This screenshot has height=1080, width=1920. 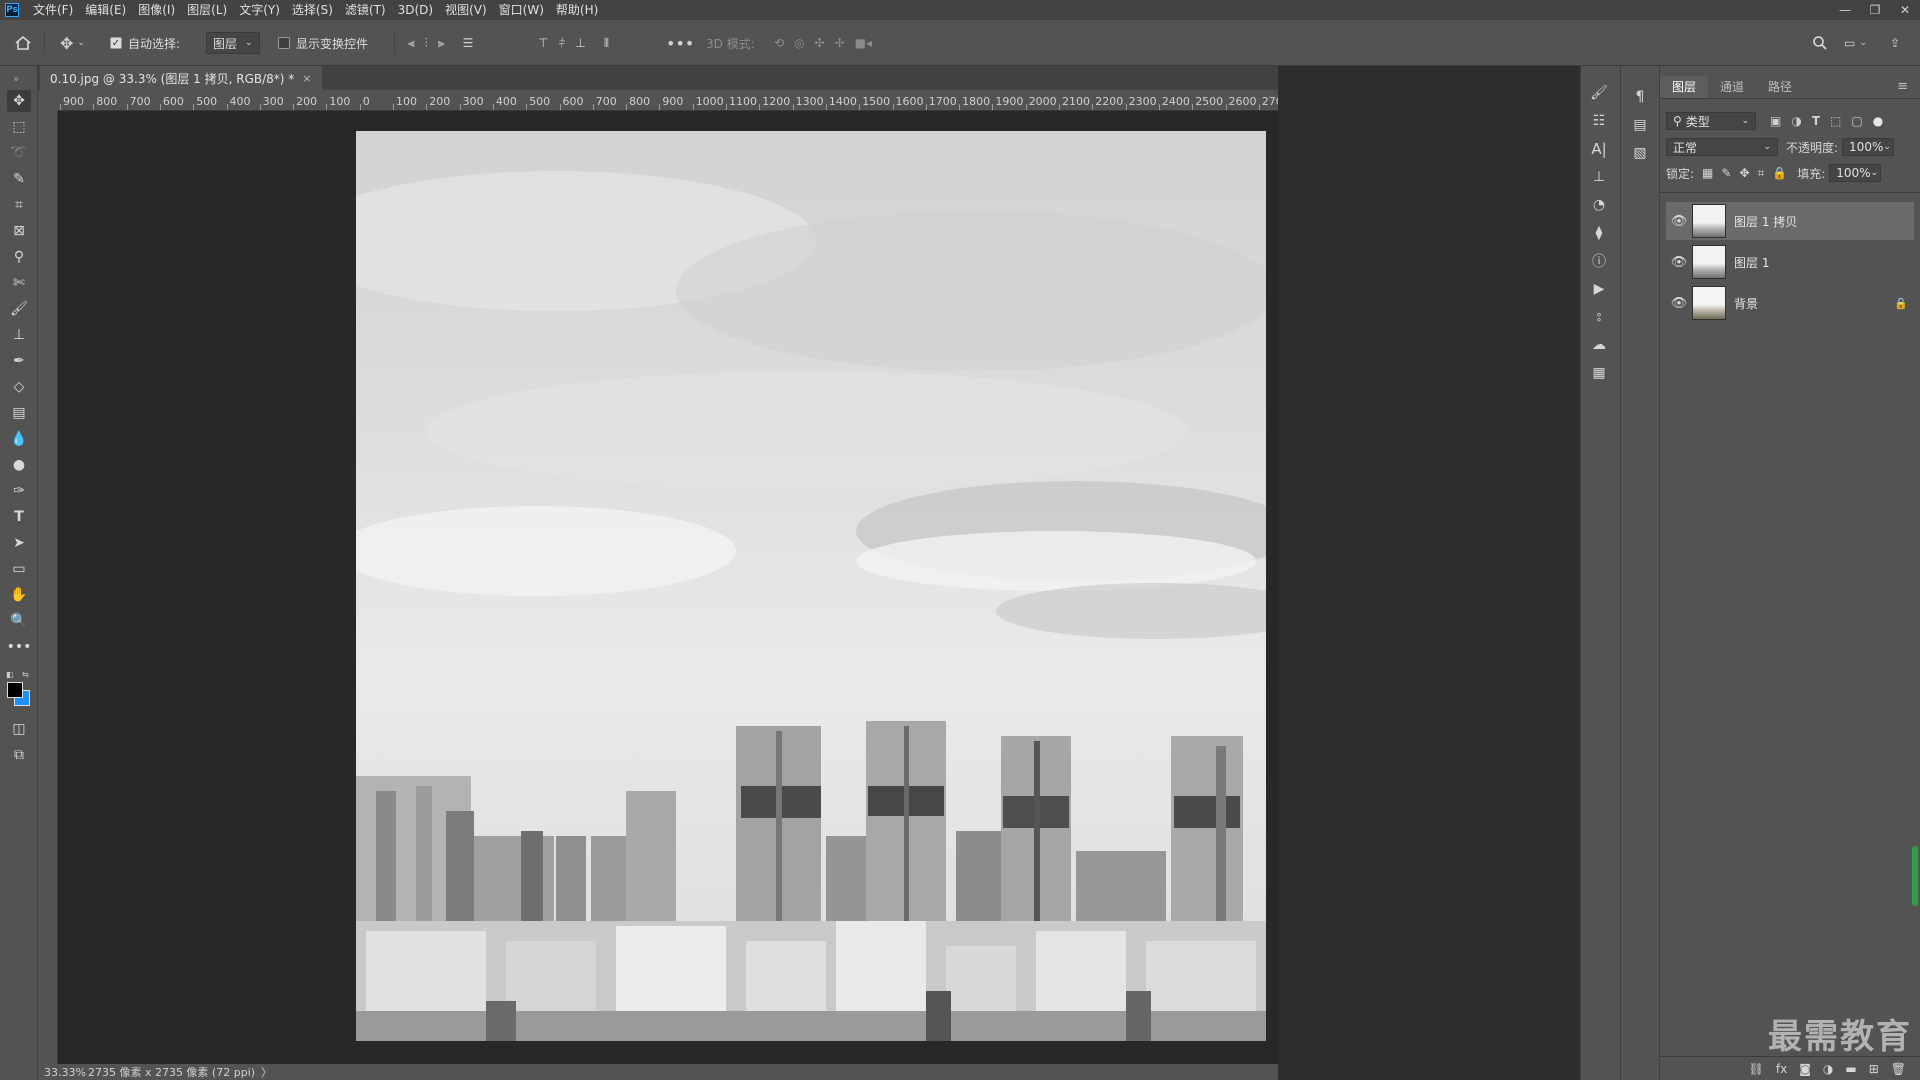 I want to click on more-options-icon: •••, so click(x=680, y=43).